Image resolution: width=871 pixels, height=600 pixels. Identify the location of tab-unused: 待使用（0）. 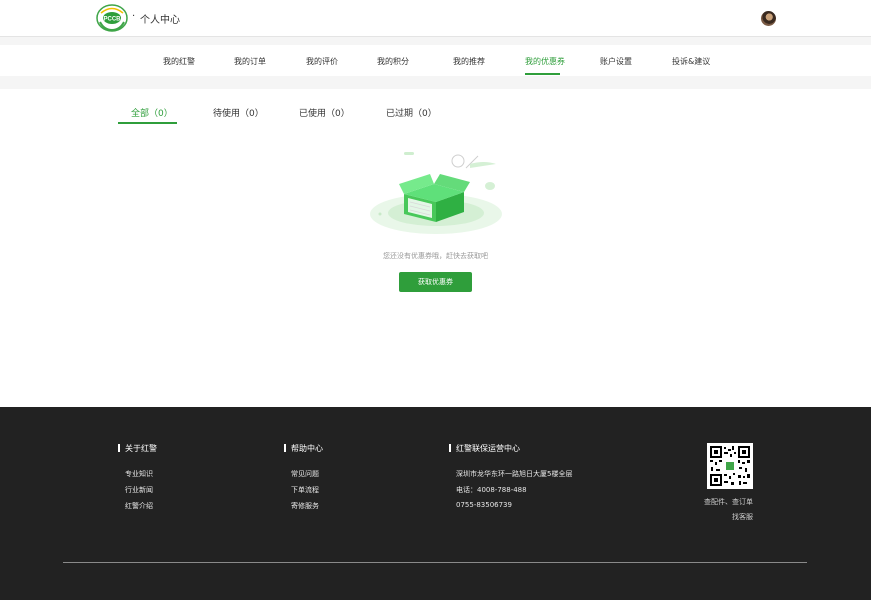
(238, 112).